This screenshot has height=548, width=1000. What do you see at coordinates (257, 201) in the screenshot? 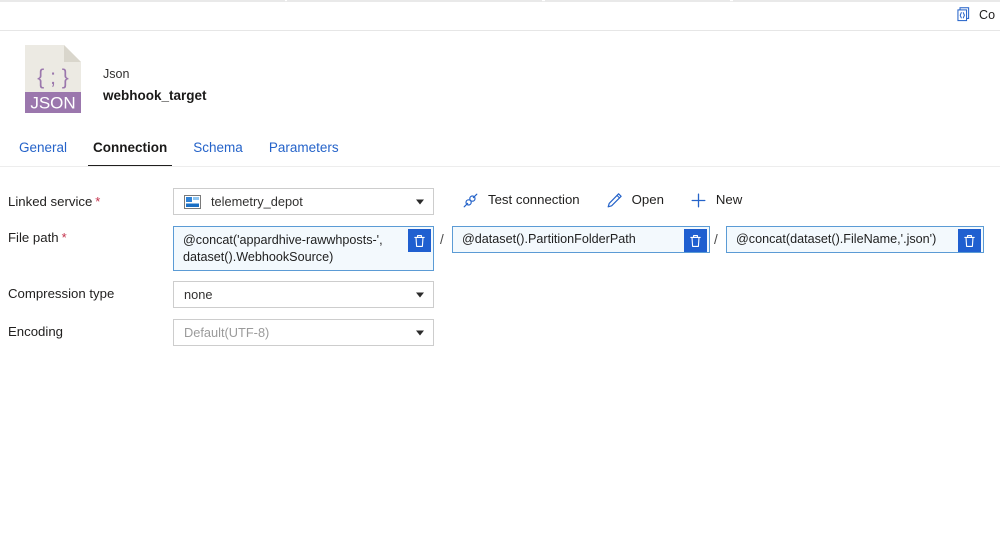
I see `linked-service-value: telemetry_depot` at bounding box center [257, 201].